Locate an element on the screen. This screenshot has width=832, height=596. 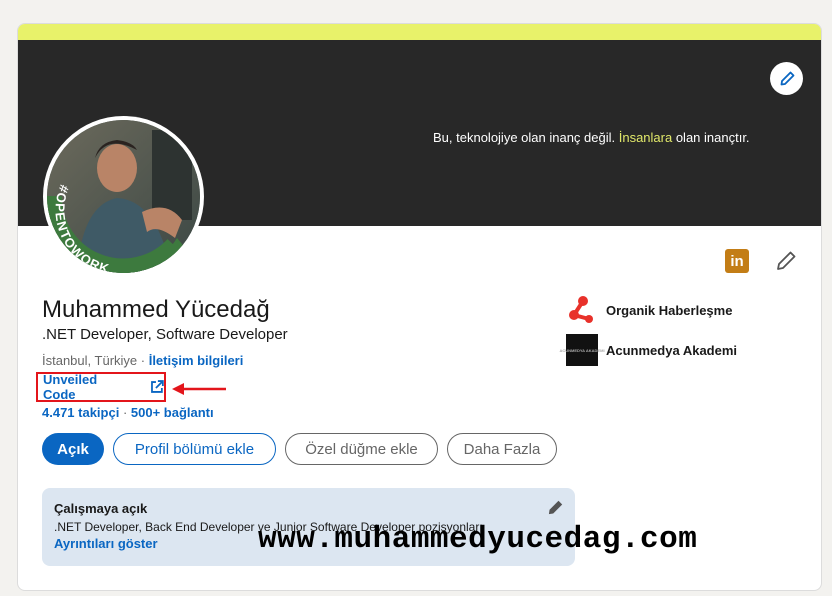
profile-headline: .NET Developer, Software Developer is located at coordinates (165, 334).